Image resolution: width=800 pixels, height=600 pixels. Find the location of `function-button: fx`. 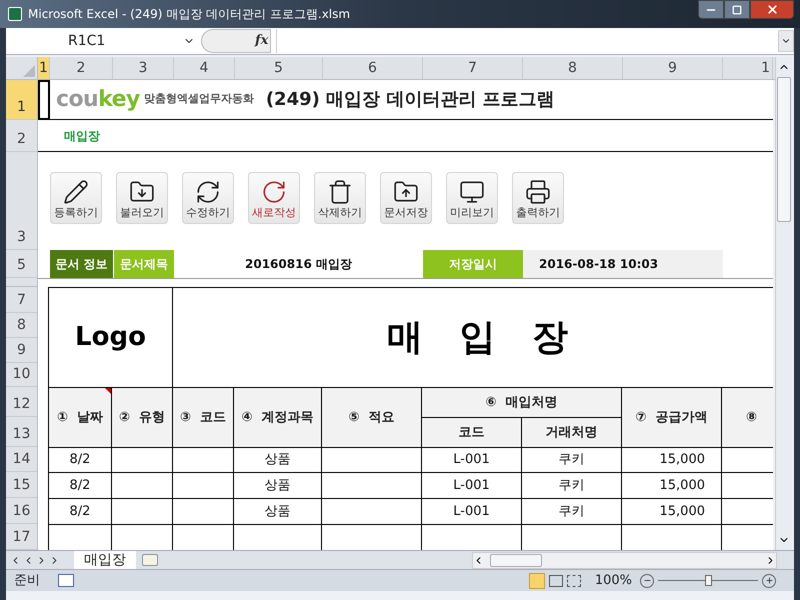

function-button: fx is located at coordinates (261, 41).